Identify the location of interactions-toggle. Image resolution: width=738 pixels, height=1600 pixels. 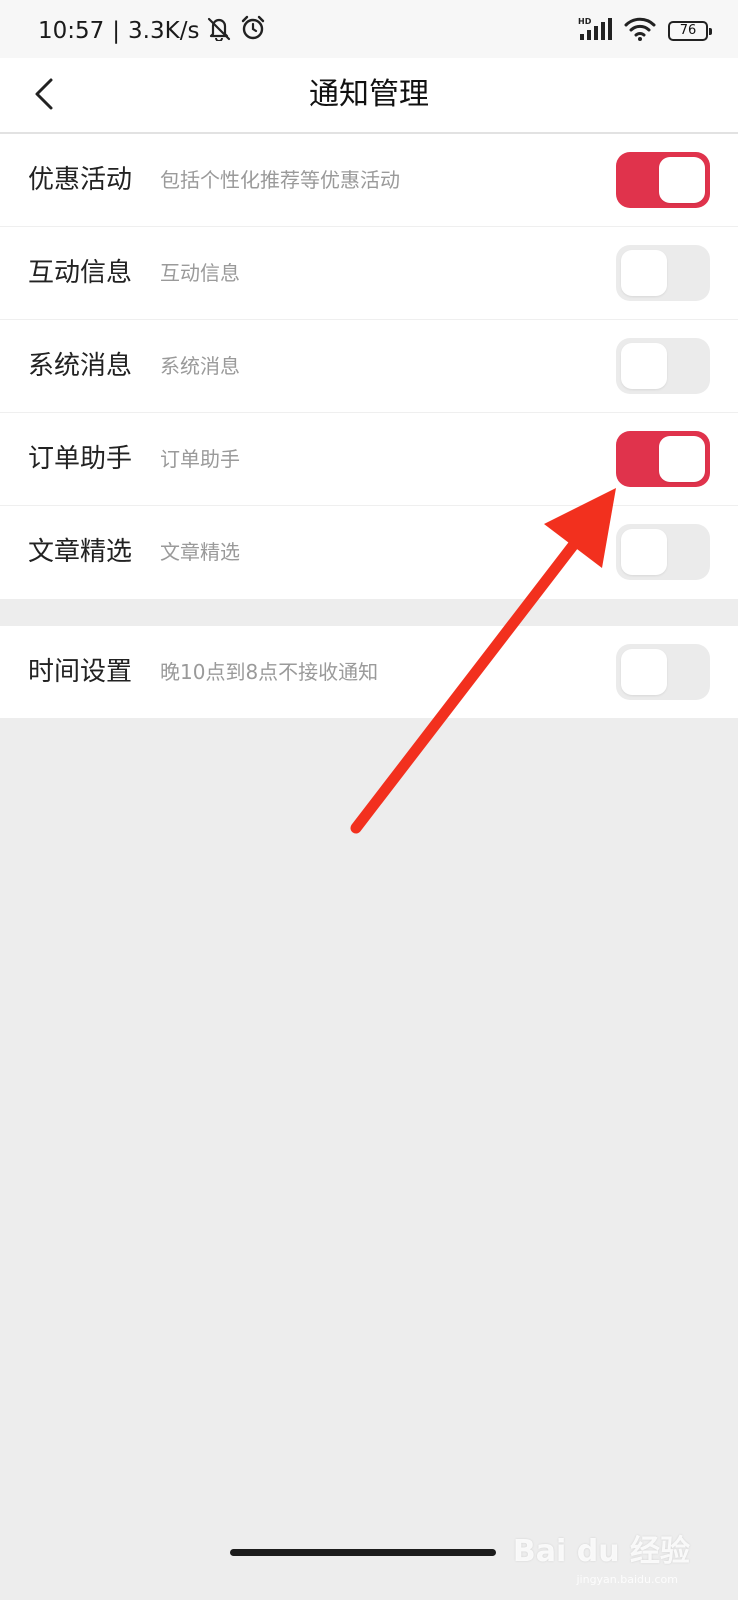
(663, 273).